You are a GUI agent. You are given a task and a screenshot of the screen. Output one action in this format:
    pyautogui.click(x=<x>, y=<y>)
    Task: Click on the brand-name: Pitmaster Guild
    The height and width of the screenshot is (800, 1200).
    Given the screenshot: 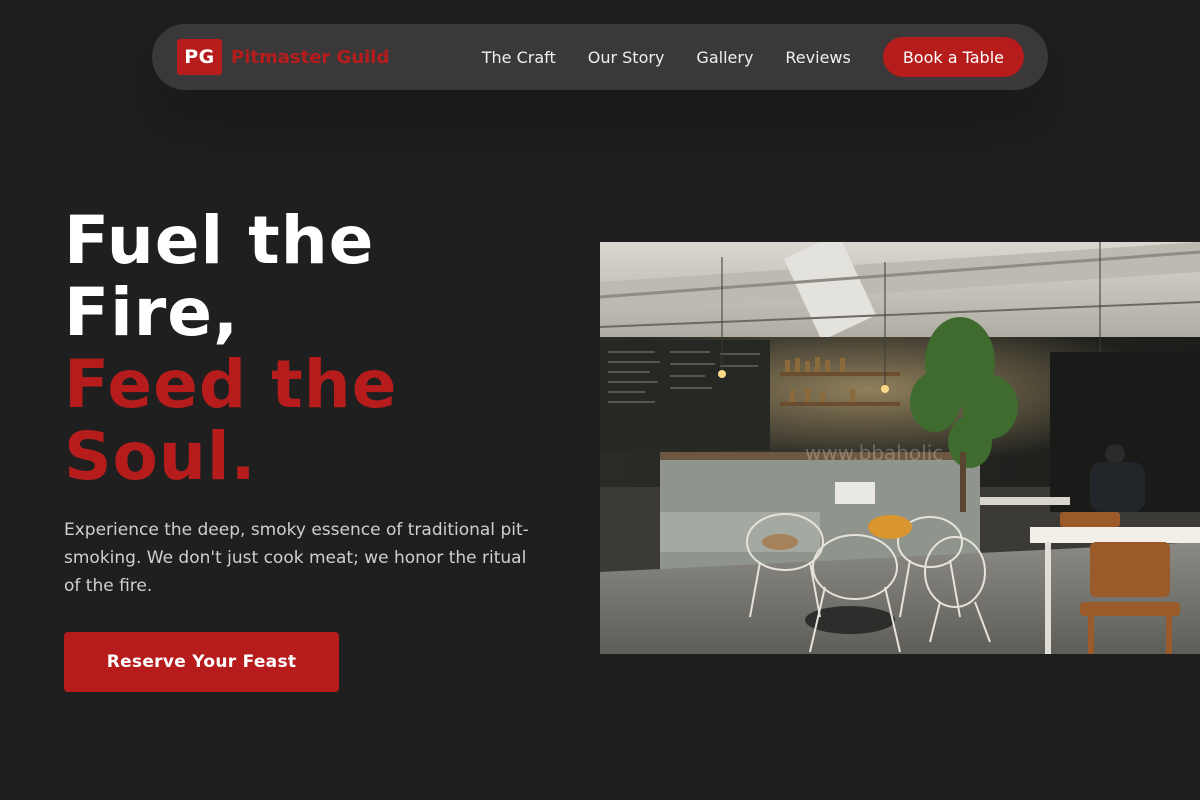 What is the action you would take?
    pyautogui.click(x=310, y=57)
    